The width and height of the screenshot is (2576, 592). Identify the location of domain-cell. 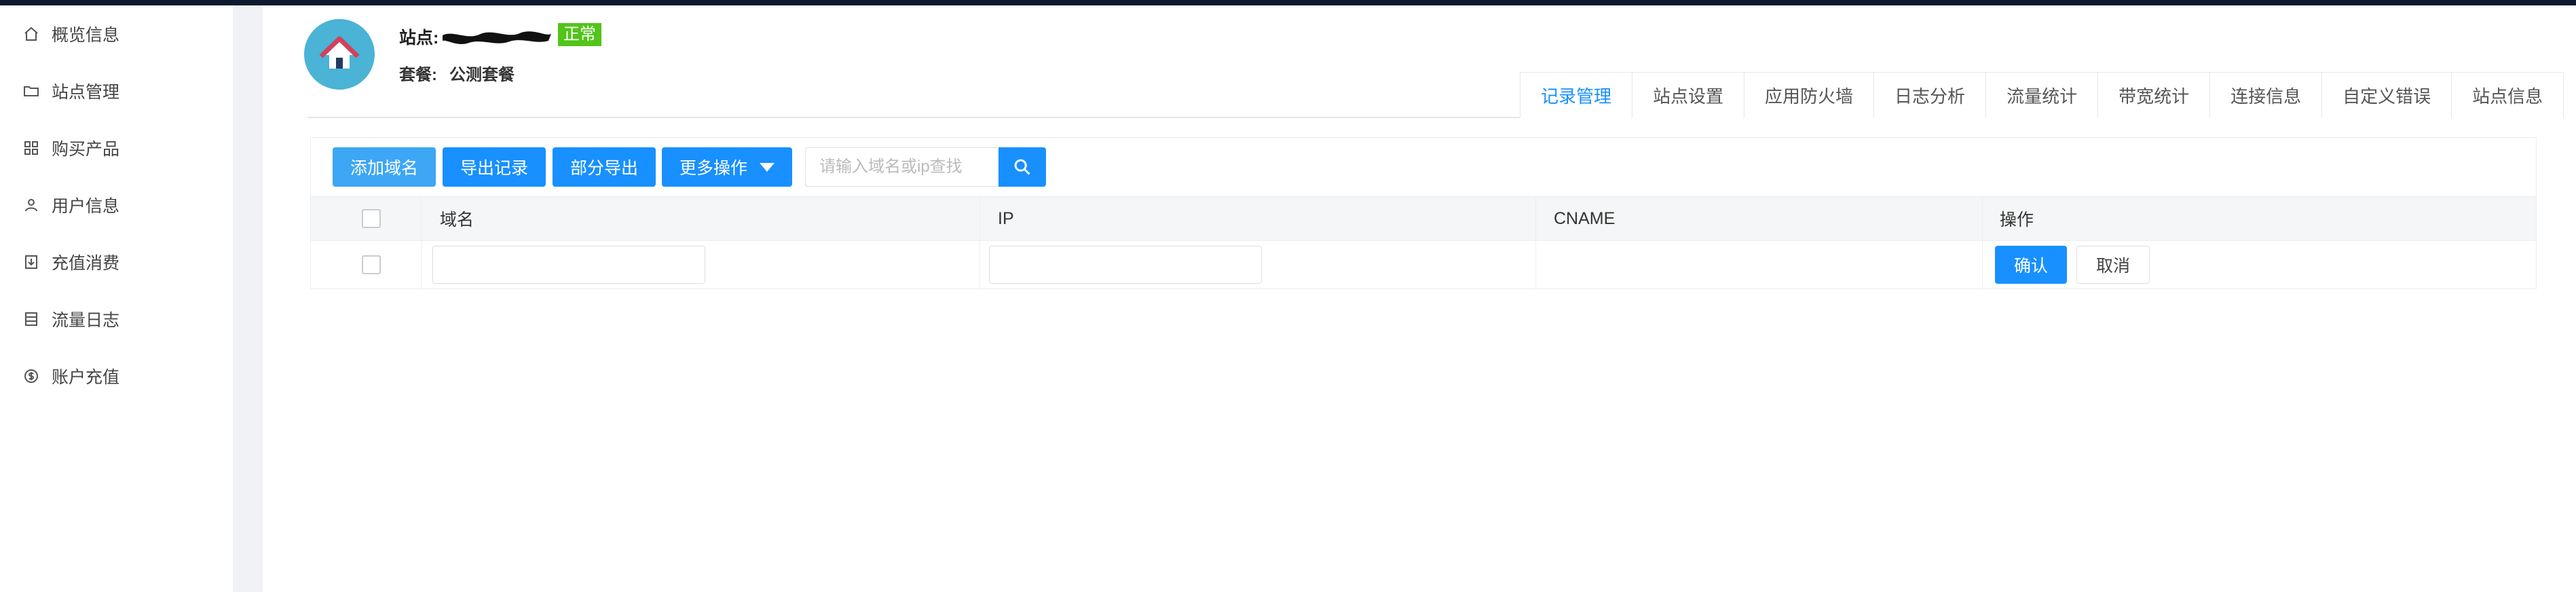
(568, 265).